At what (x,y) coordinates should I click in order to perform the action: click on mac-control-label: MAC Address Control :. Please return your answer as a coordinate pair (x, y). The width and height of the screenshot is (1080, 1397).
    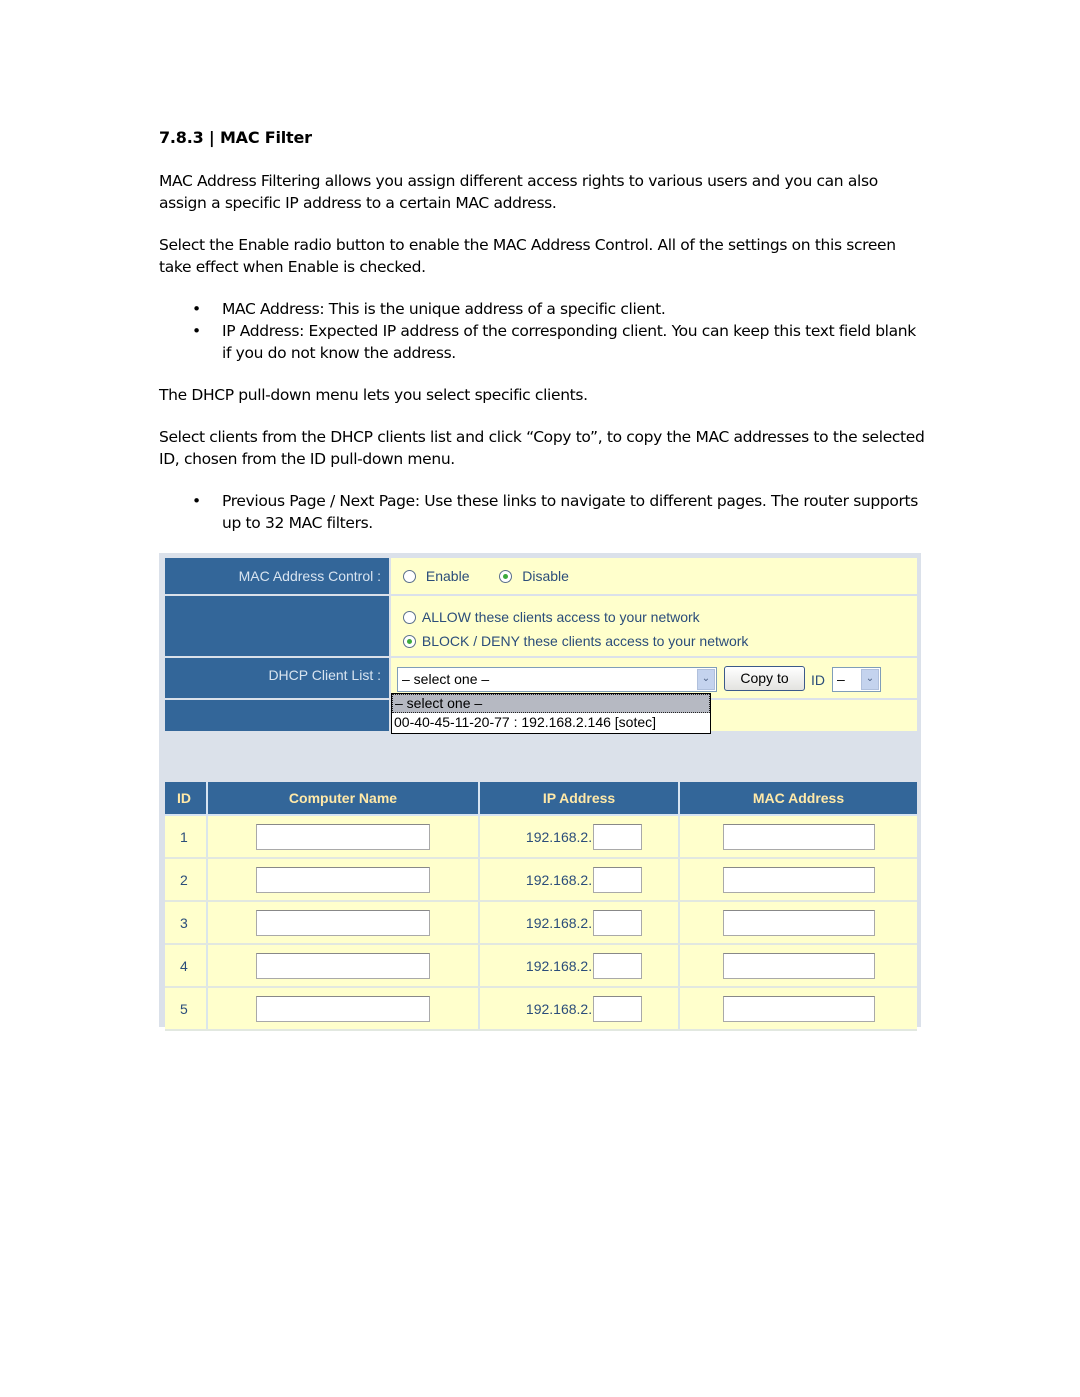
    Looking at the image, I should click on (277, 576).